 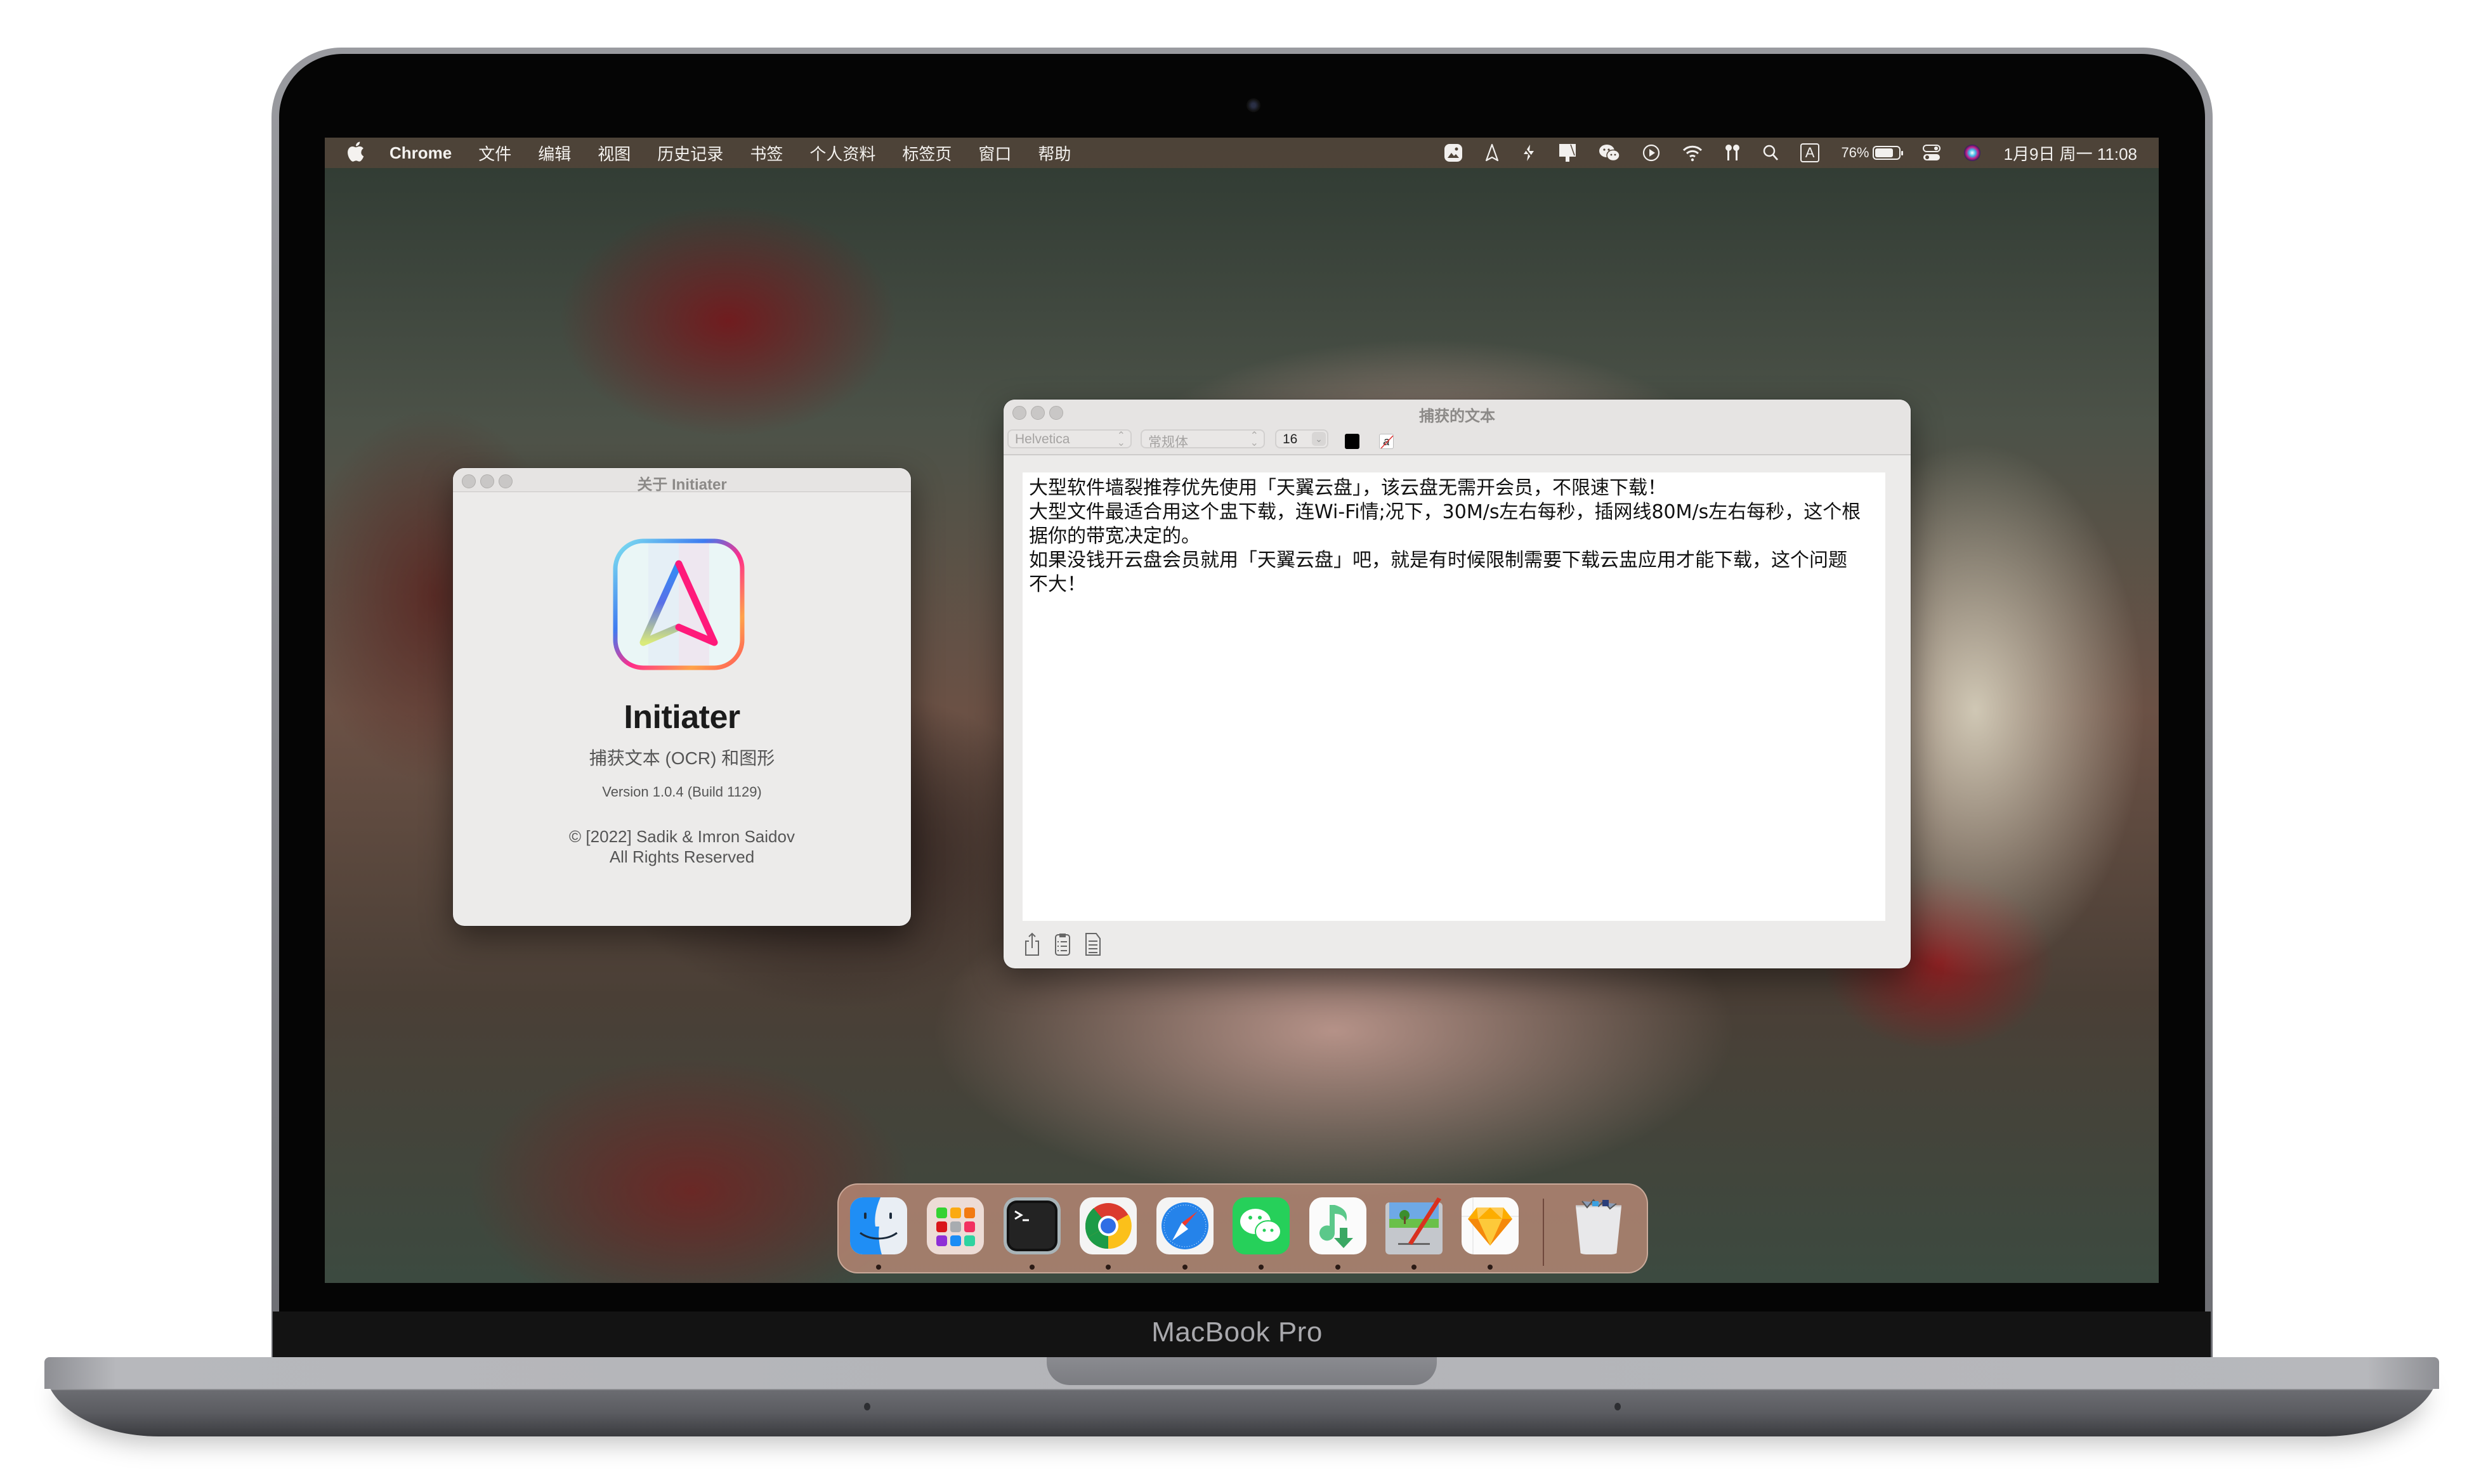 What do you see at coordinates (1057, 584) in the screenshot?
I see `text-line: 不大！` at bounding box center [1057, 584].